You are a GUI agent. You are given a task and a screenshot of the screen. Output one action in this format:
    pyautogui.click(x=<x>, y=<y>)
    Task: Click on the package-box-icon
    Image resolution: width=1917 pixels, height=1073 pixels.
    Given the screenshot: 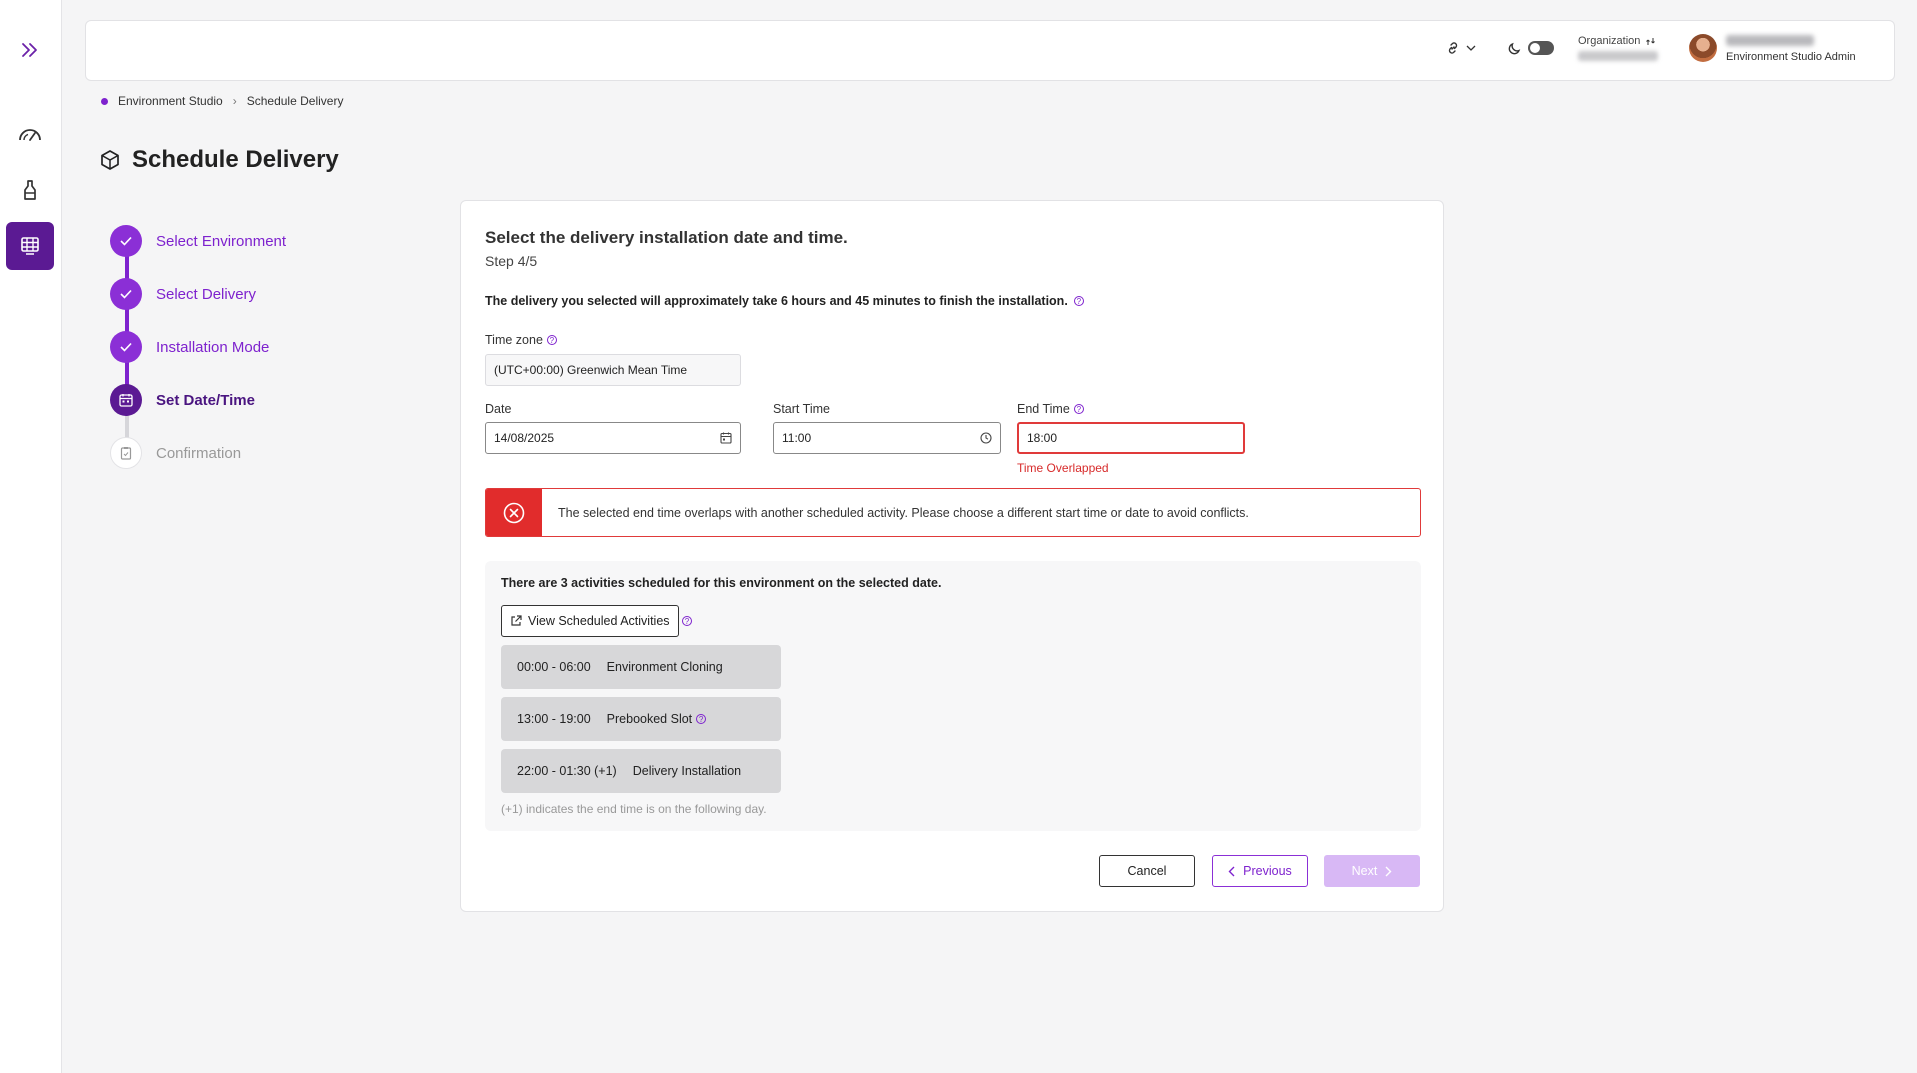 What is the action you would take?
    pyautogui.click(x=110, y=160)
    